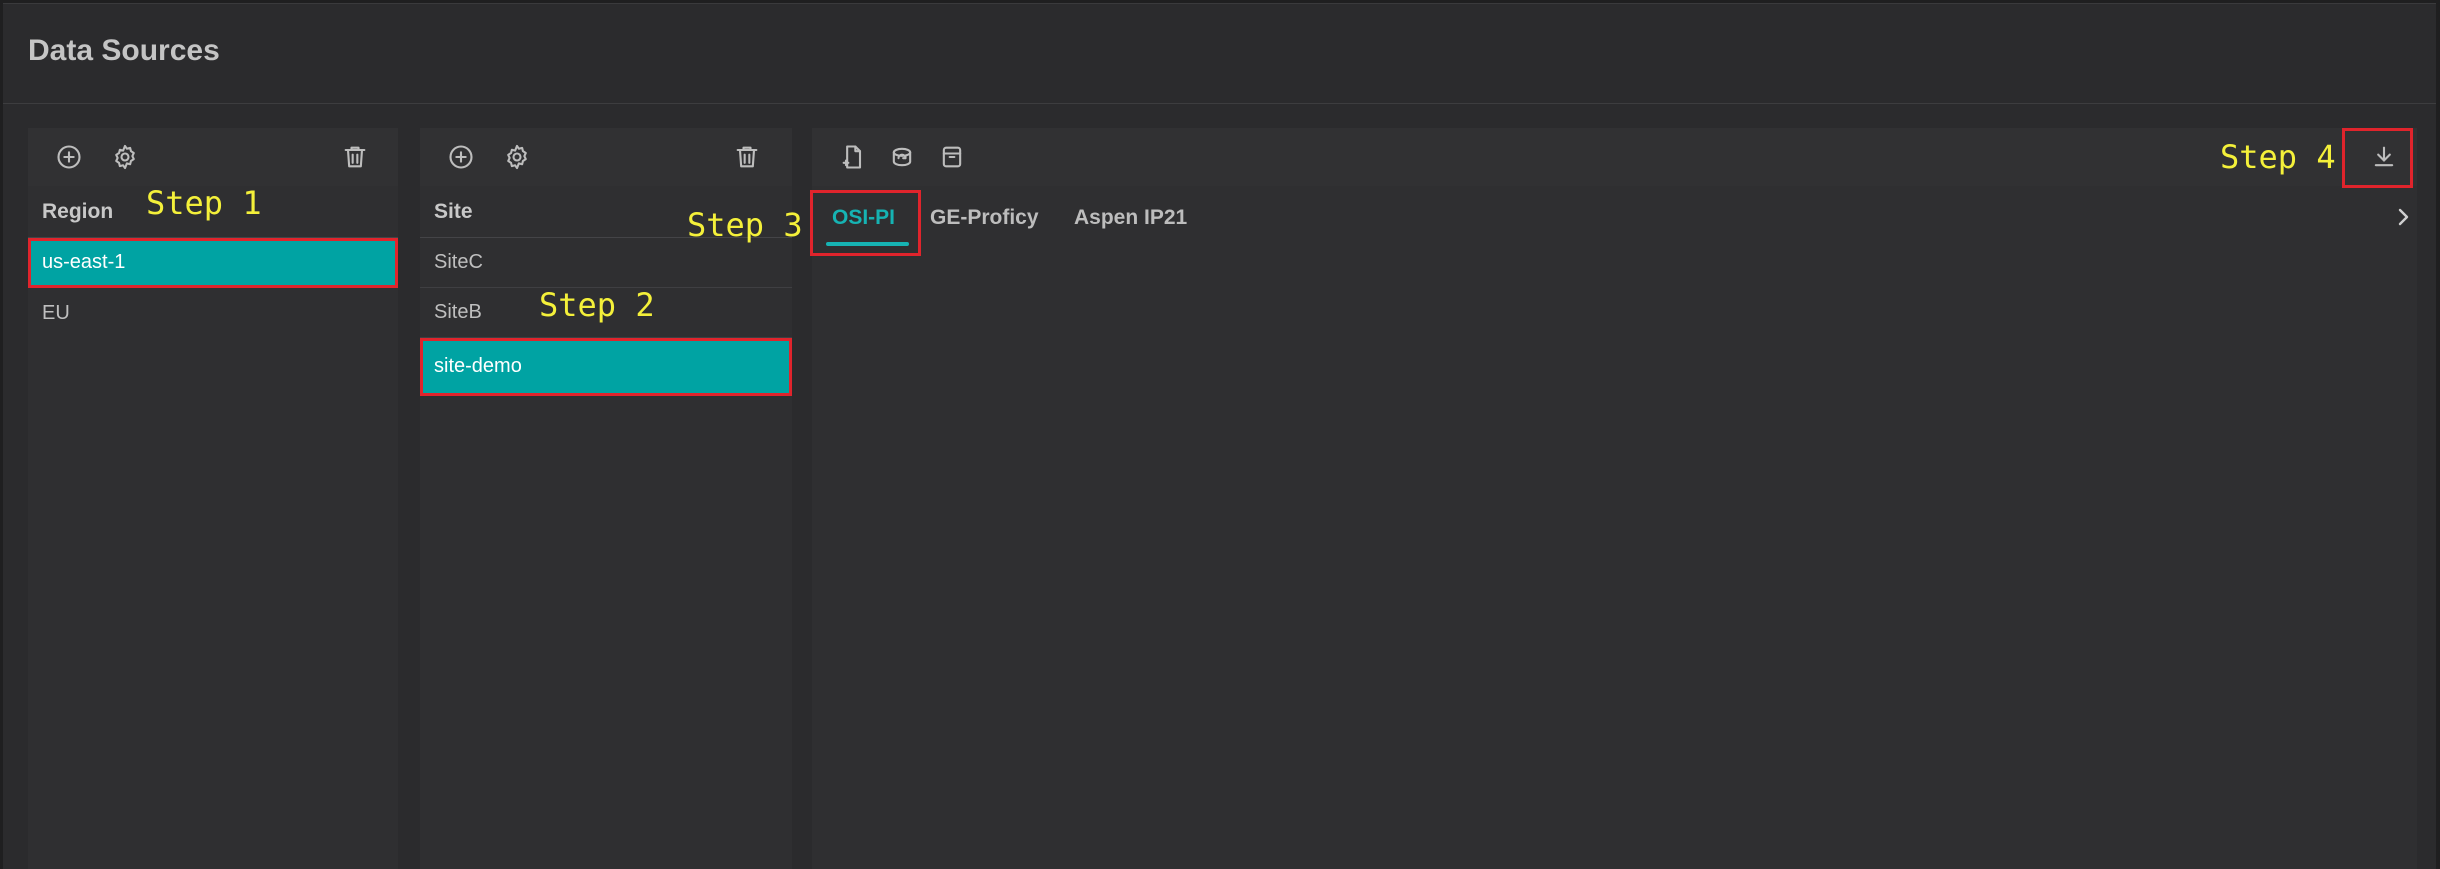 The image size is (2440, 869). Describe the element at coordinates (213, 263) in the screenshot. I see `region-item-us-east-1: us-east-1` at that location.